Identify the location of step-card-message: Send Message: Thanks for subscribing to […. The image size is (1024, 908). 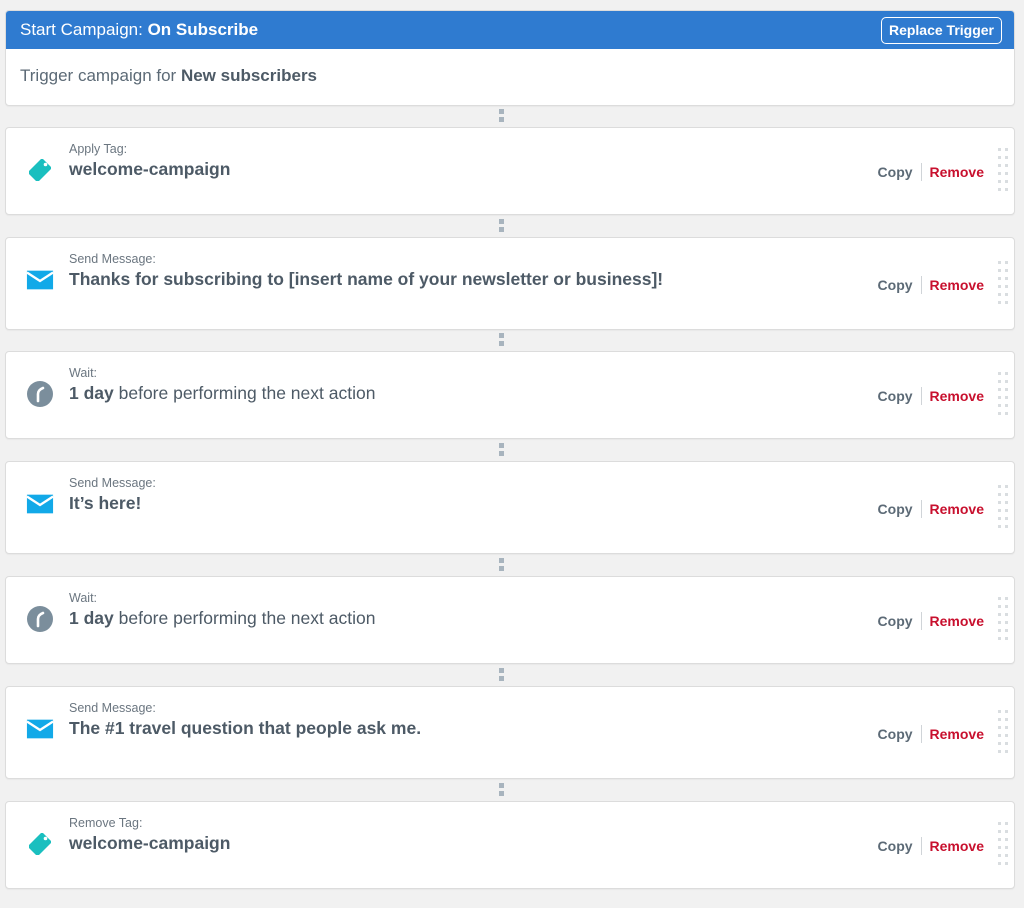
(510, 283).